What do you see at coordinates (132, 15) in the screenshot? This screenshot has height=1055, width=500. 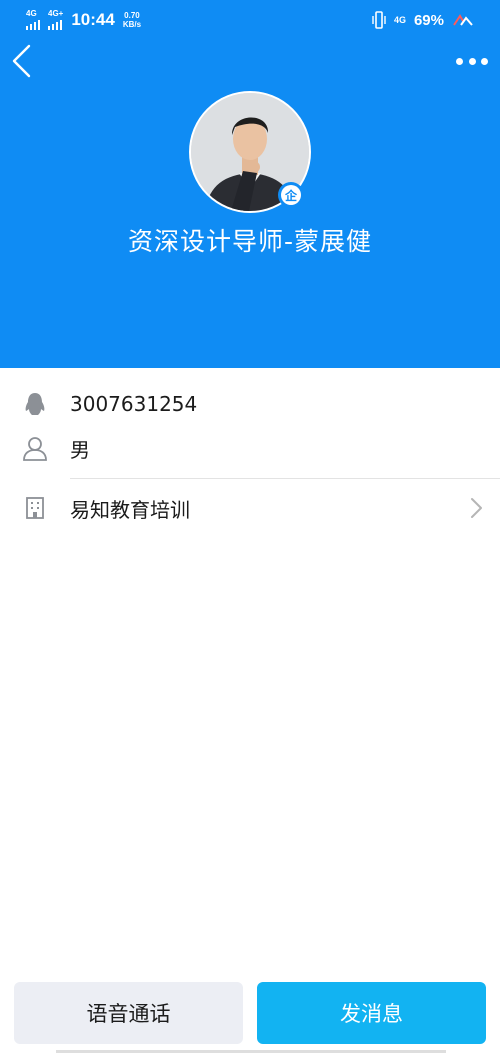 I see `speed-value: 0.70` at bounding box center [132, 15].